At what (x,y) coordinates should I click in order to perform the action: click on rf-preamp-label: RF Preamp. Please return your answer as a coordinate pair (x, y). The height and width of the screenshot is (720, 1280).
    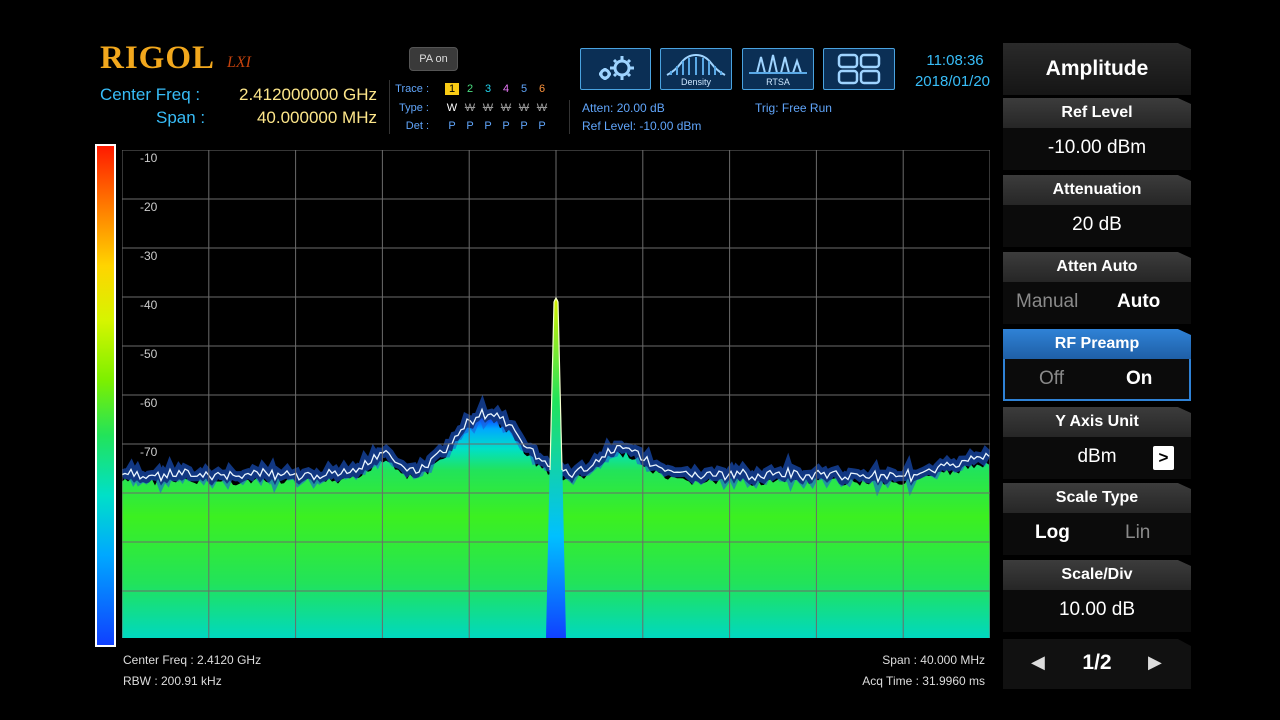
    Looking at the image, I should click on (1097, 344).